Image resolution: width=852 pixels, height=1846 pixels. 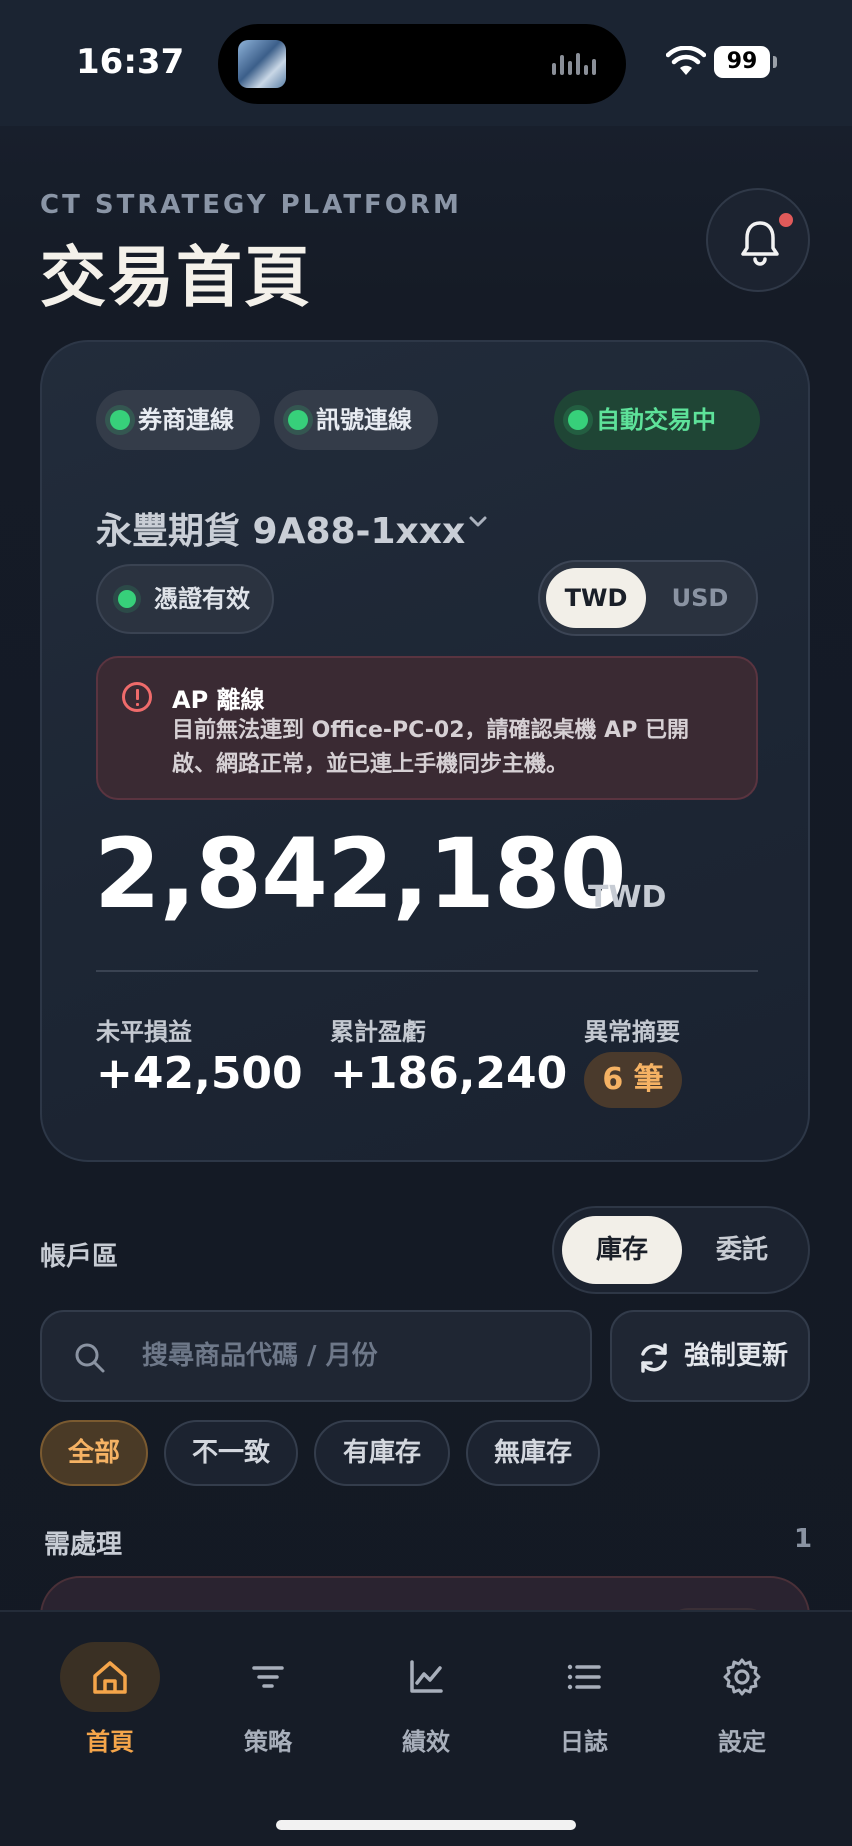 I want to click on account-section-label: 帳戶區, so click(x=79, y=1257).